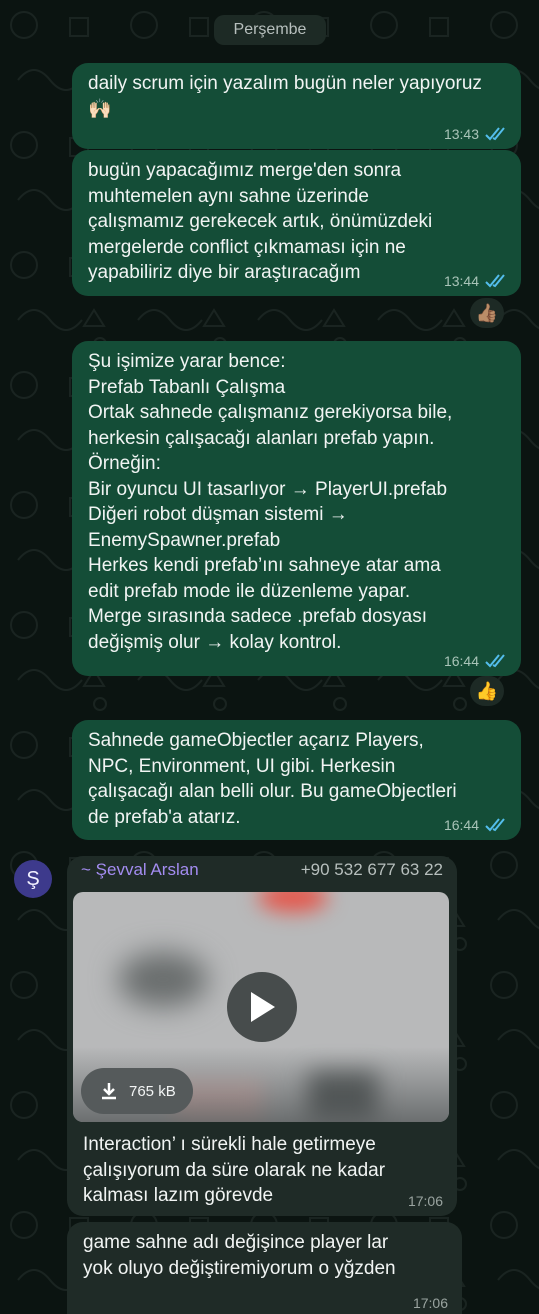 The image size is (539, 1314). What do you see at coordinates (262, 870) in the screenshot?
I see `sender-header: ~ Şevval Arslan +90 532 677 63 22` at bounding box center [262, 870].